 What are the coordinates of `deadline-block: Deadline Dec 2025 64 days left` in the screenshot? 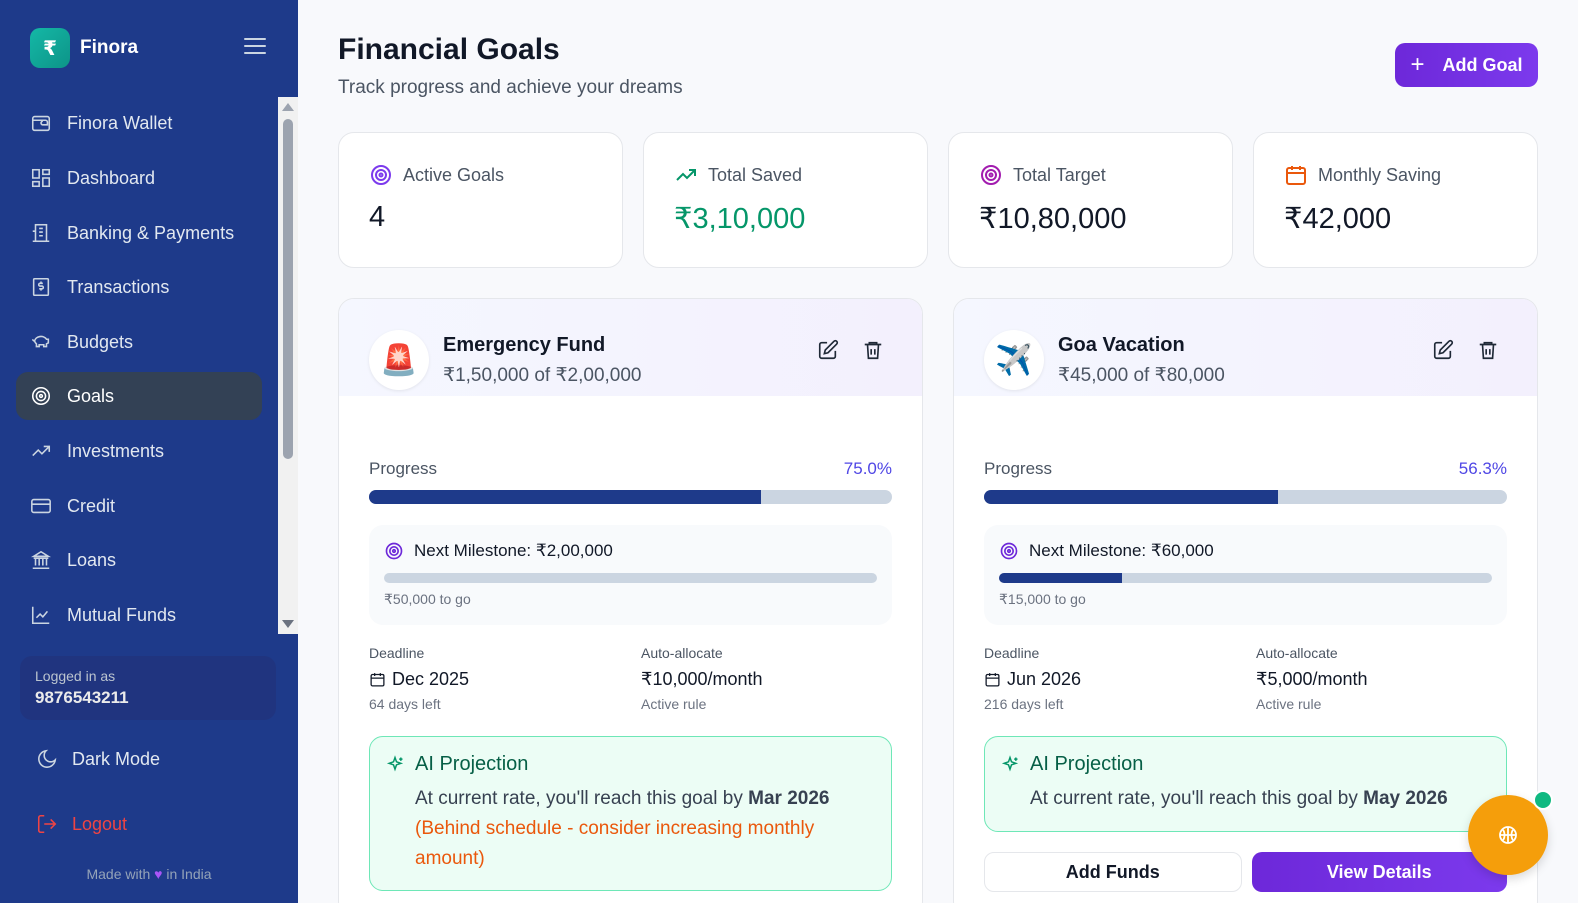 It's located at (489, 678).